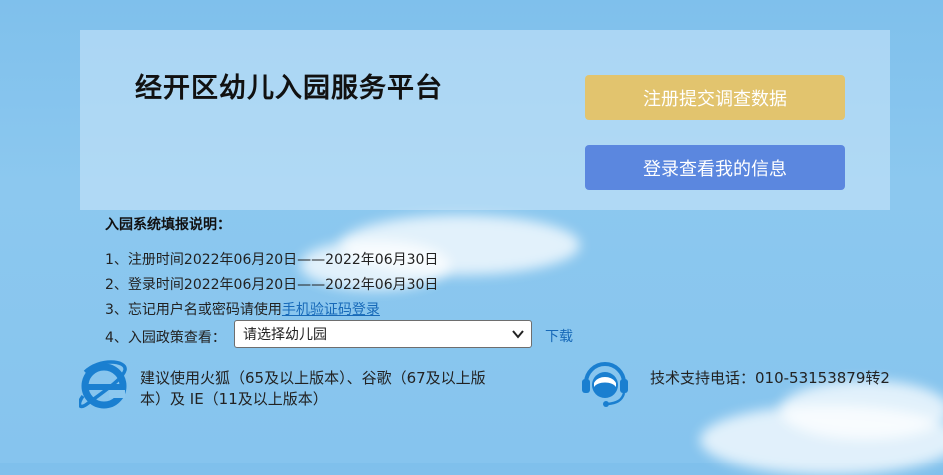 The image size is (943, 475). I want to click on download-link: 下载, so click(559, 336).